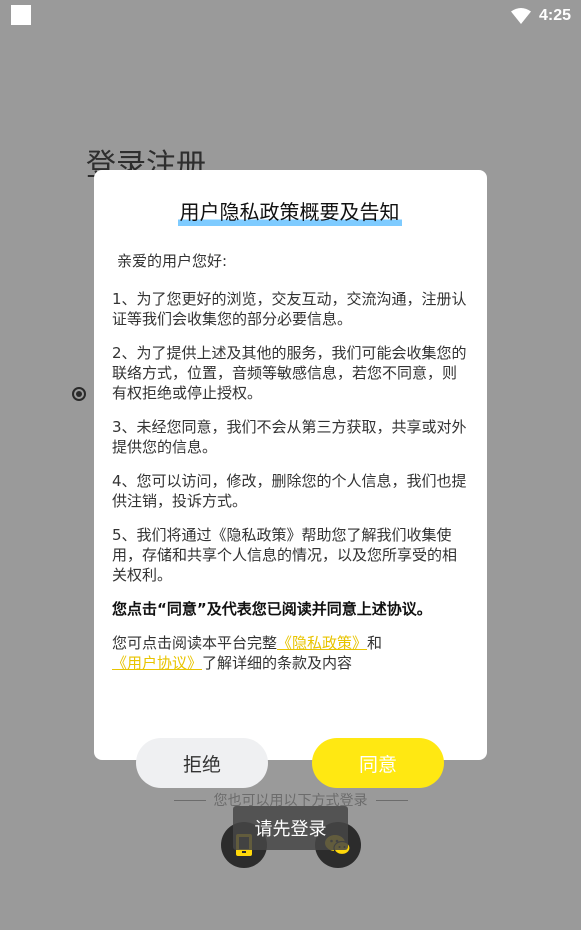  I want to click on wifi-icon, so click(520, 16).